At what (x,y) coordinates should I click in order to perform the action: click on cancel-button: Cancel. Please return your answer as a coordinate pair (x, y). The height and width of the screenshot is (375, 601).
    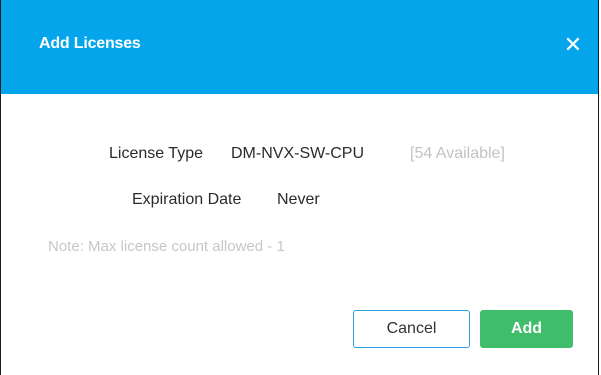
    Looking at the image, I should click on (411, 329).